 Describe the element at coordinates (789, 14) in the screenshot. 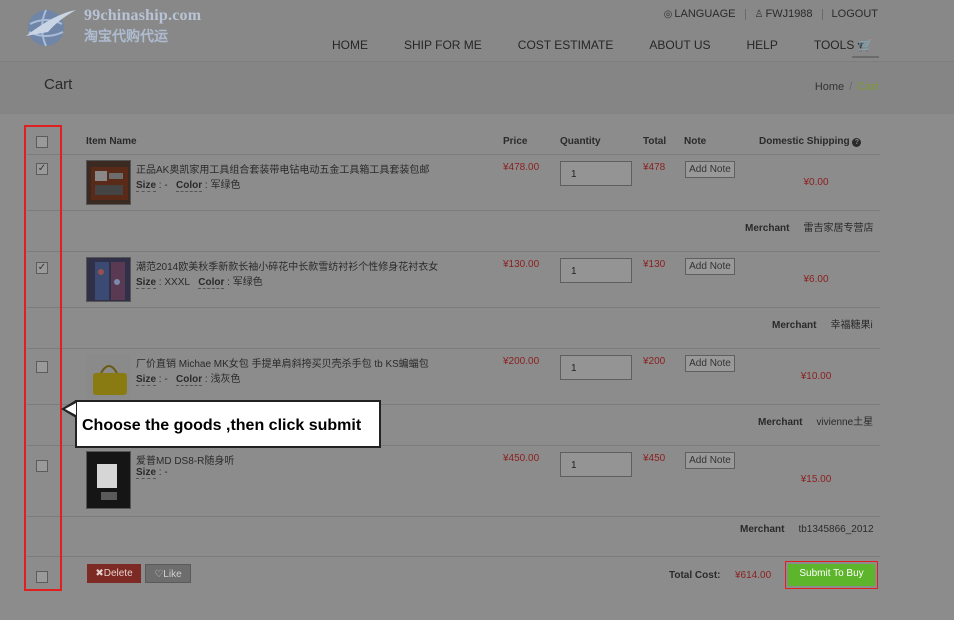

I see `username-label: FWJ1988` at that location.